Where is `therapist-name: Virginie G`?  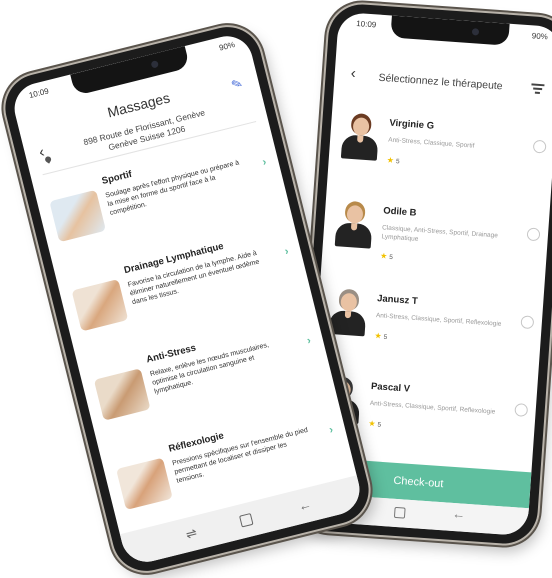
therapist-name: Virginie G is located at coordinates (412, 124).